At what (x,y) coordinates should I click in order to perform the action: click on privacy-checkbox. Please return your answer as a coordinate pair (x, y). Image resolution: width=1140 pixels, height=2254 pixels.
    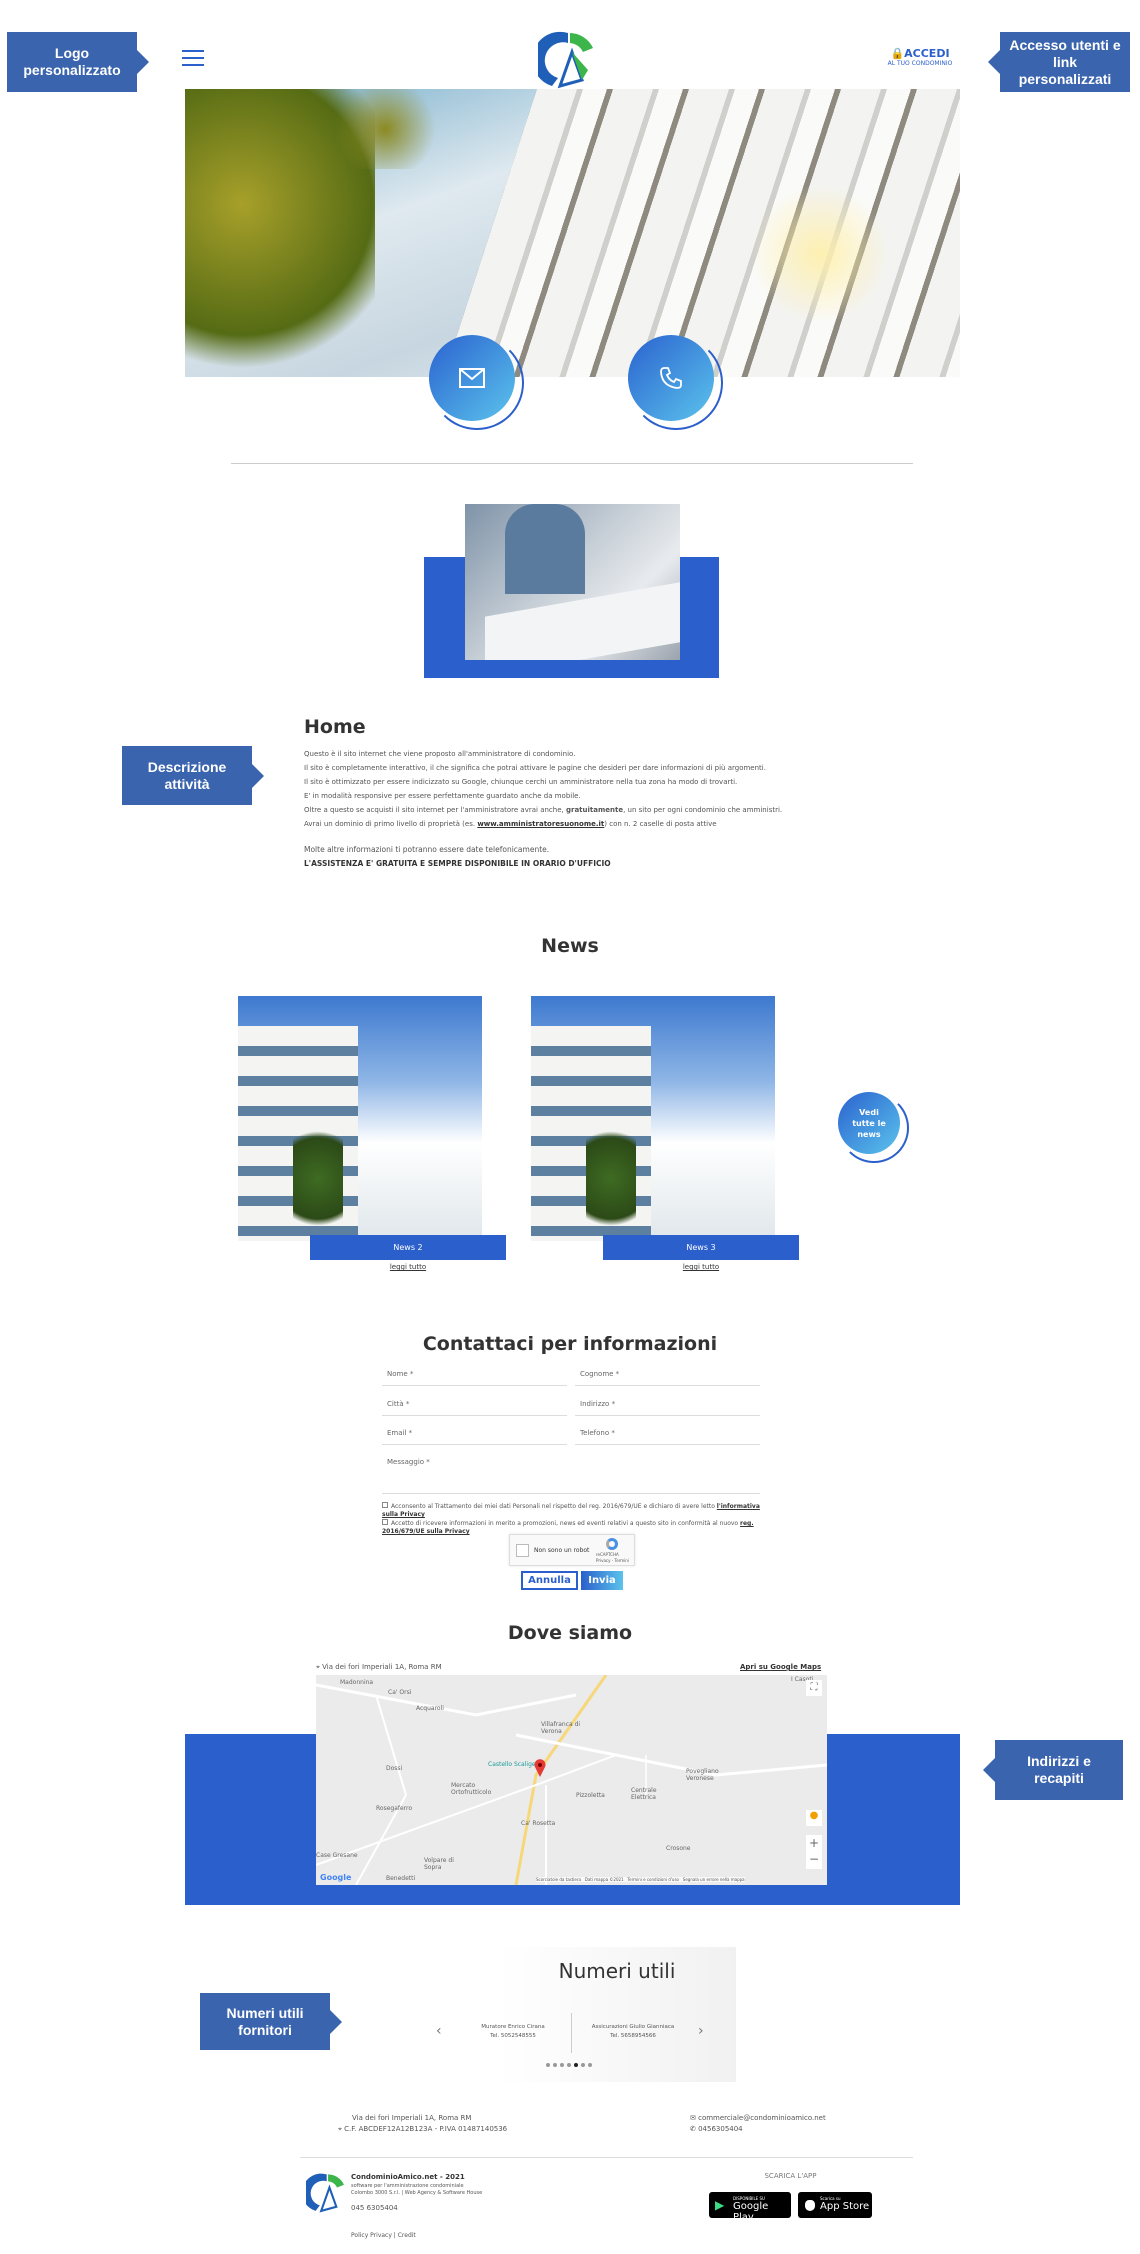
    Looking at the image, I should click on (385, 1505).